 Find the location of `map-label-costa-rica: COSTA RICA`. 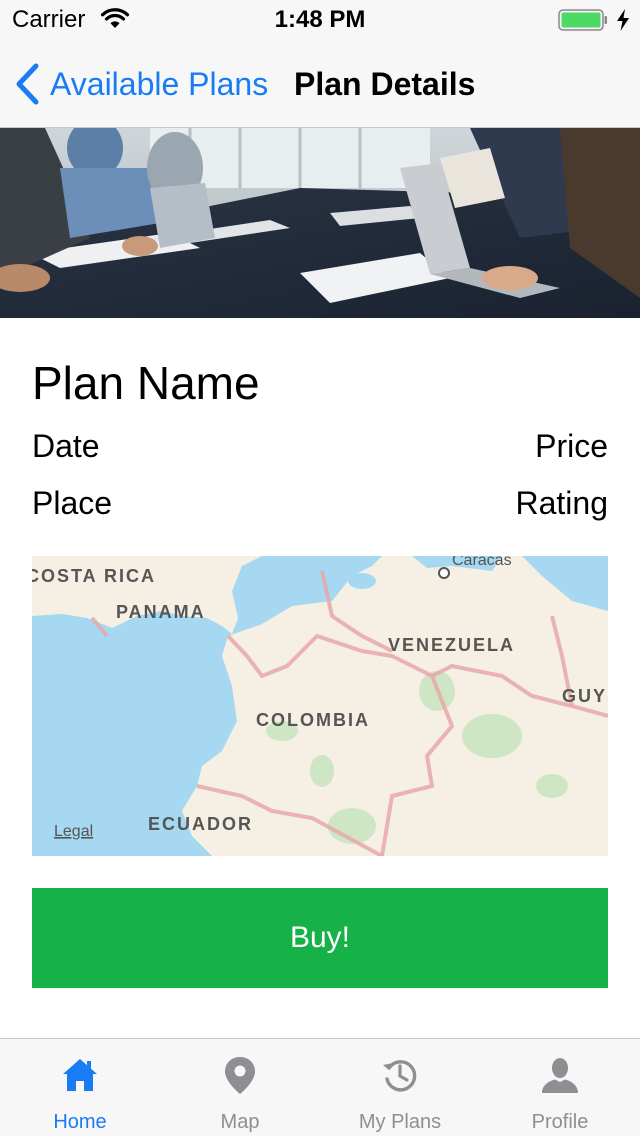

map-label-costa-rica: COSTA RICA is located at coordinates (94, 576).